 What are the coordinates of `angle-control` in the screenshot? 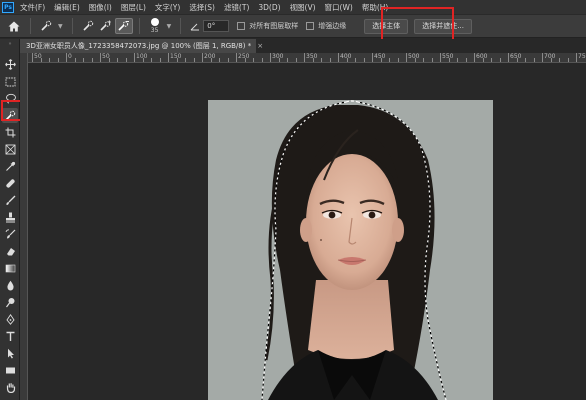 It's located at (195, 26).